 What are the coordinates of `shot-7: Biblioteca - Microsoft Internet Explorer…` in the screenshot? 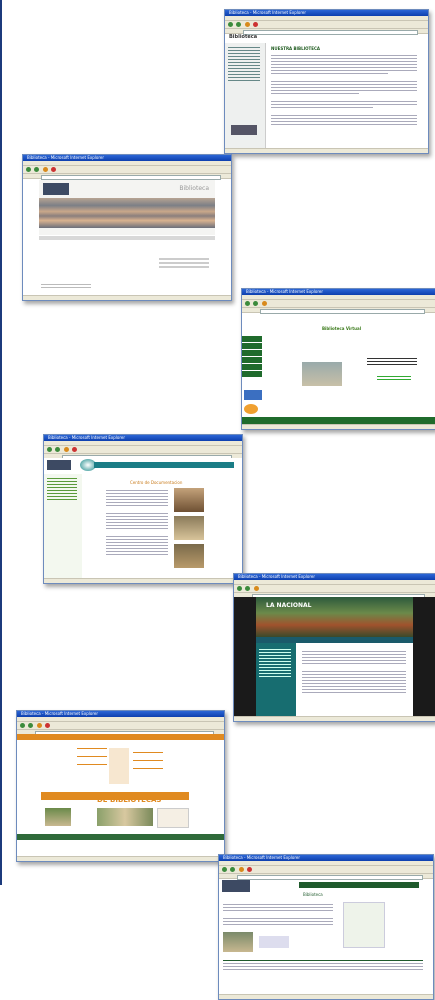 It's located at (326, 927).